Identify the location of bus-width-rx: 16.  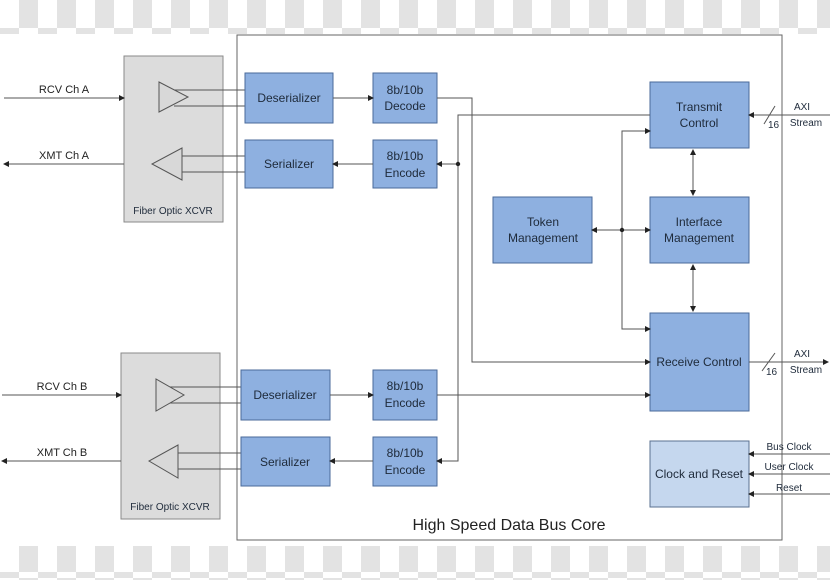
(772, 372).